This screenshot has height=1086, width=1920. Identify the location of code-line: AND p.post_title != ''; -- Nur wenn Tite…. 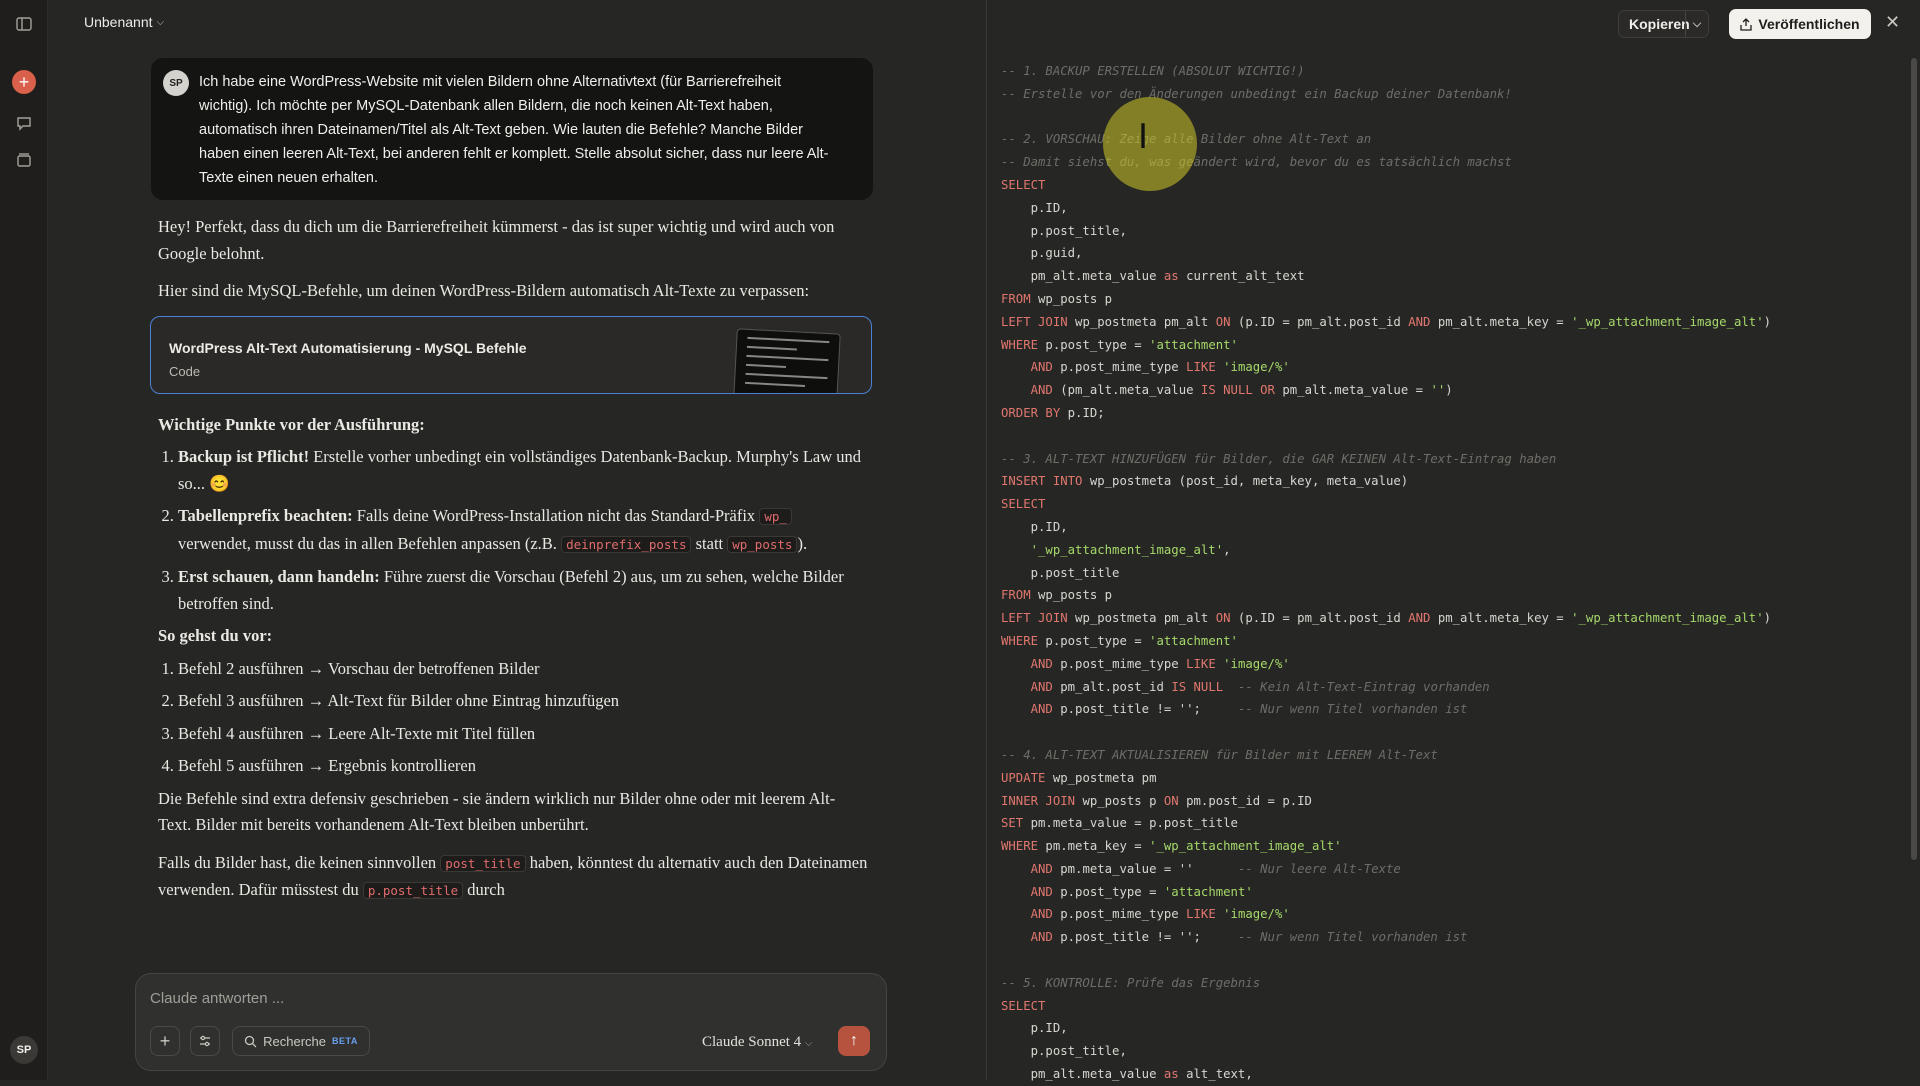
(1446, 937).